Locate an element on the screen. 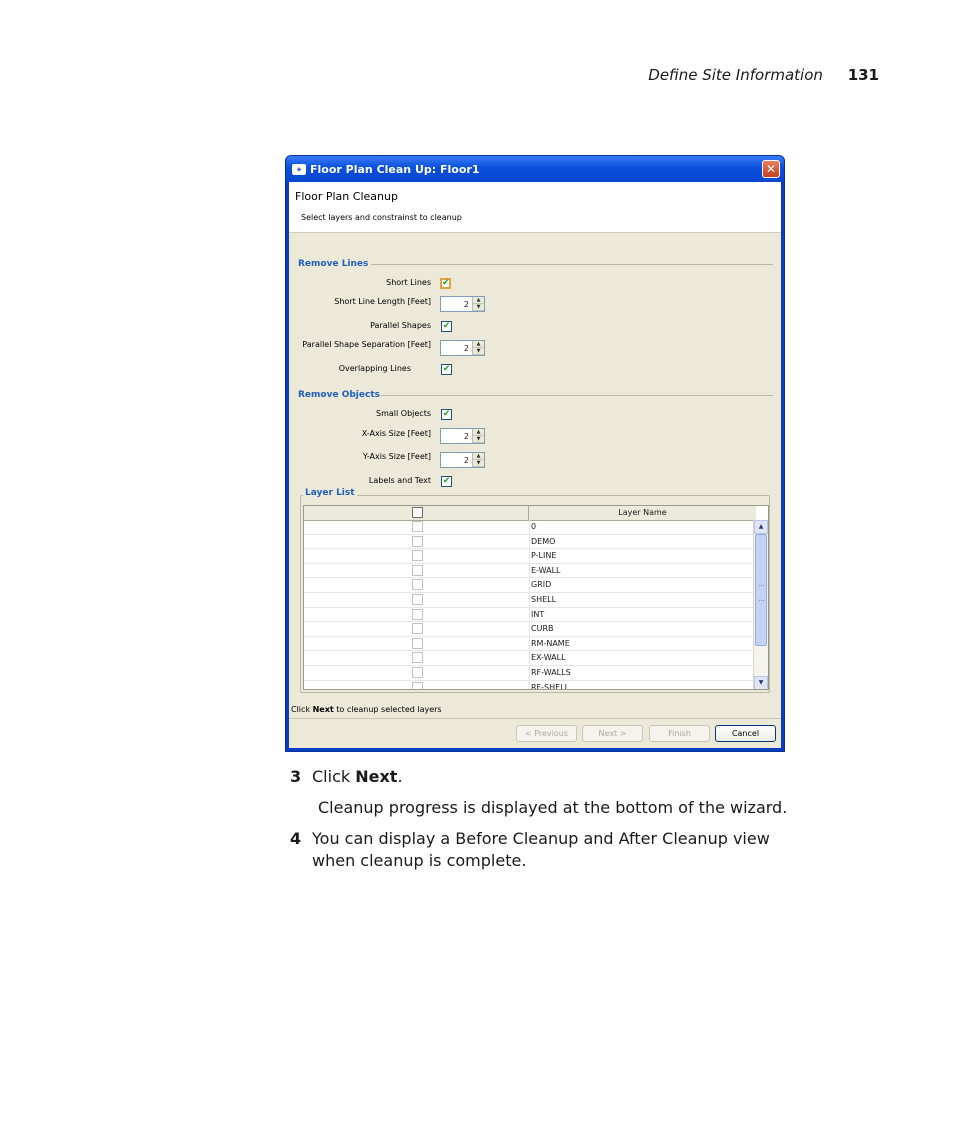 This screenshot has height=1145, width=954. table-row: INT is located at coordinates (530, 615).